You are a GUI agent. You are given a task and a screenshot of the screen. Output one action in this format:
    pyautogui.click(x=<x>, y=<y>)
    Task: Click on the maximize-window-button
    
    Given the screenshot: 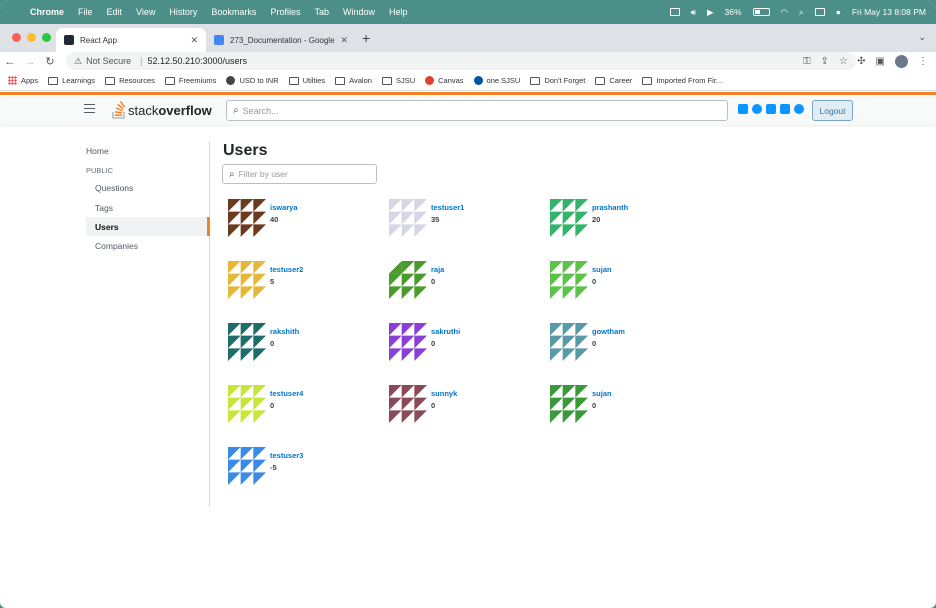 What is the action you would take?
    pyautogui.click(x=46, y=37)
    